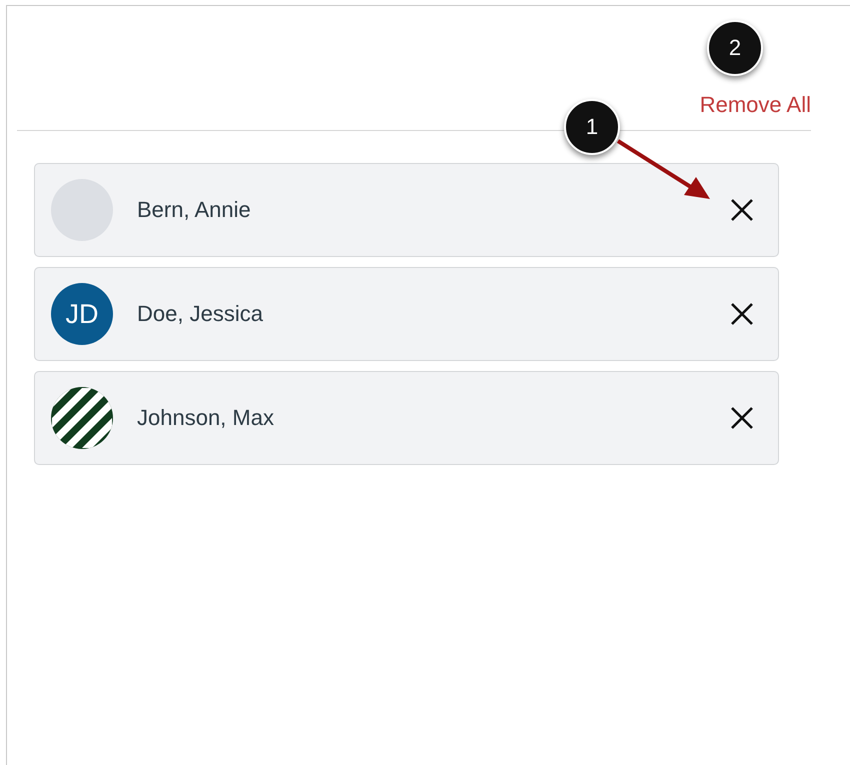 The height and width of the screenshot is (765, 850). Describe the element at coordinates (194, 210) in the screenshot. I see `recipient-name: Bern, Annie` at that location.